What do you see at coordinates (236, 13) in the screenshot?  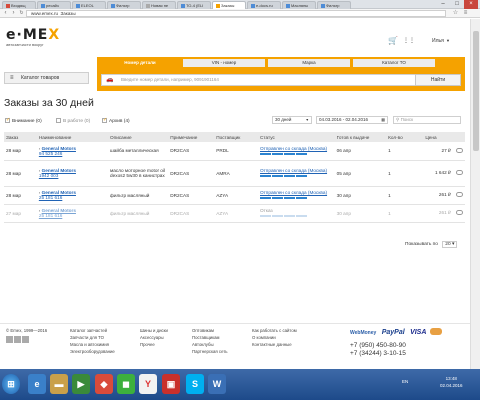 I see `url-input: www.emex.ru Заказы` at bounding box center [236, 13].